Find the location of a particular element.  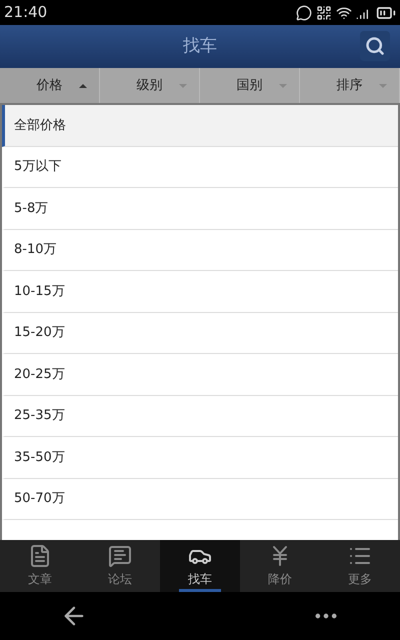

active-indicator is located at coordinates (200, 590).